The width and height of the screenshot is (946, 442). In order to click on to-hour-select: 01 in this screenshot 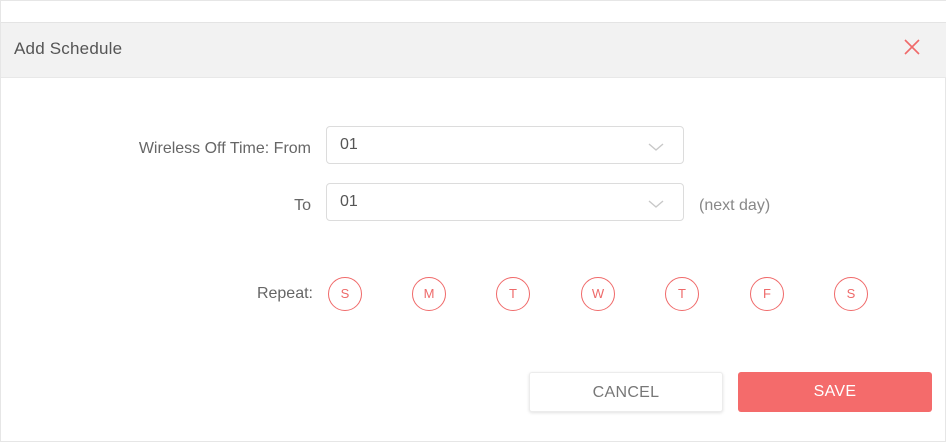, I will do `click(505, 202)`.